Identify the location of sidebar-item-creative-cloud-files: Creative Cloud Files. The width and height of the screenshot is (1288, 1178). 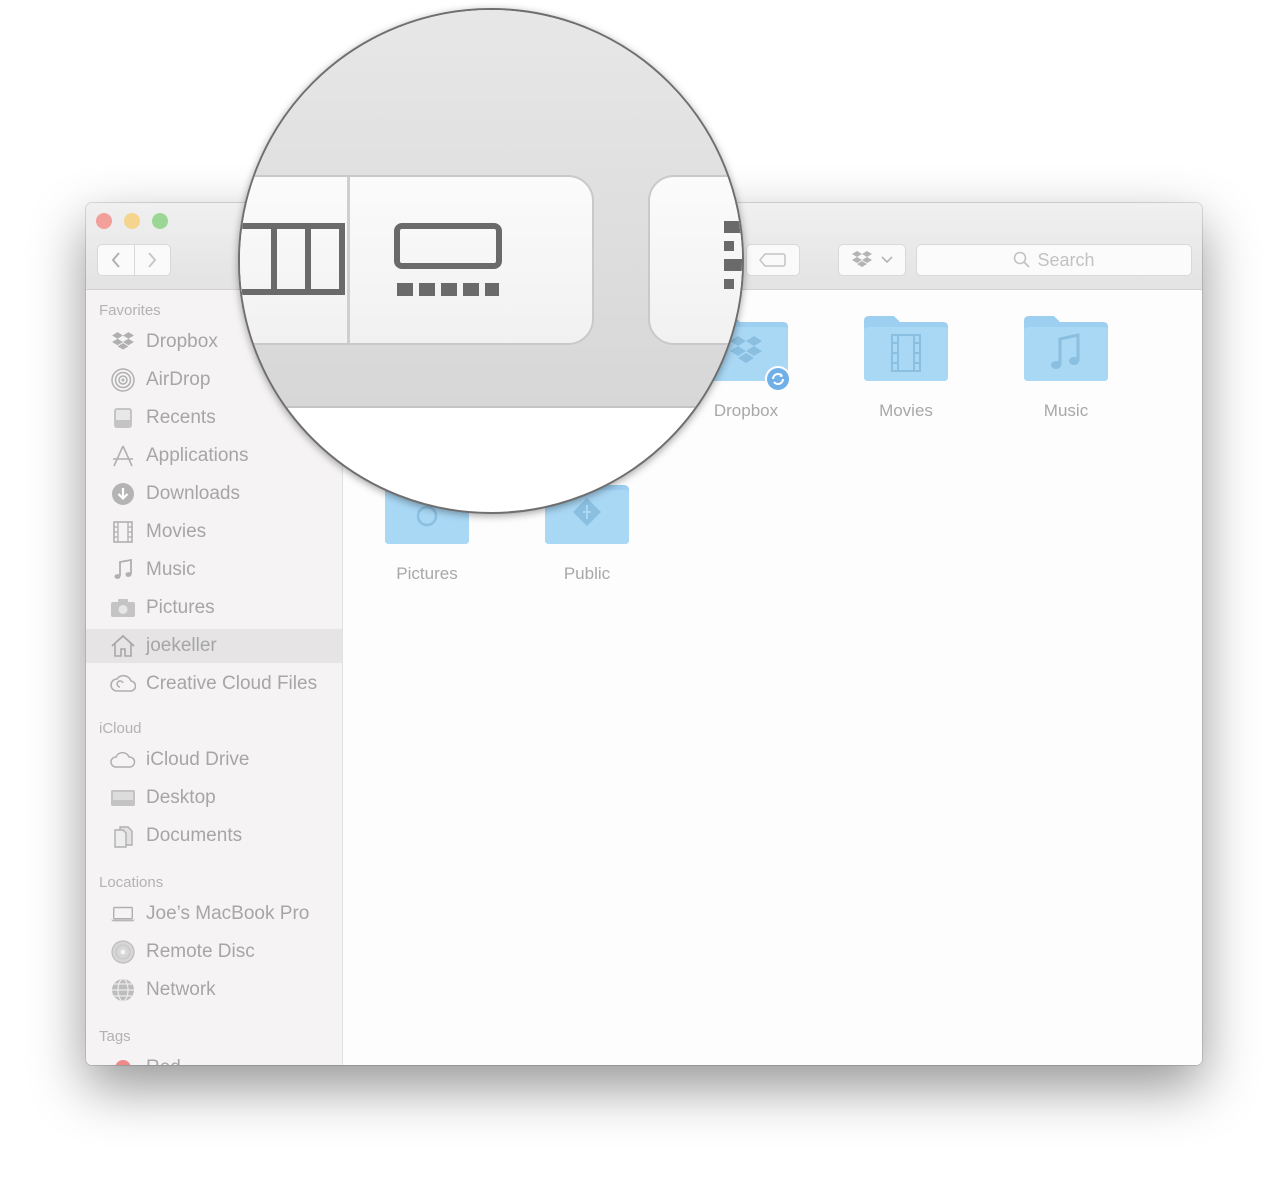
(214, 684).